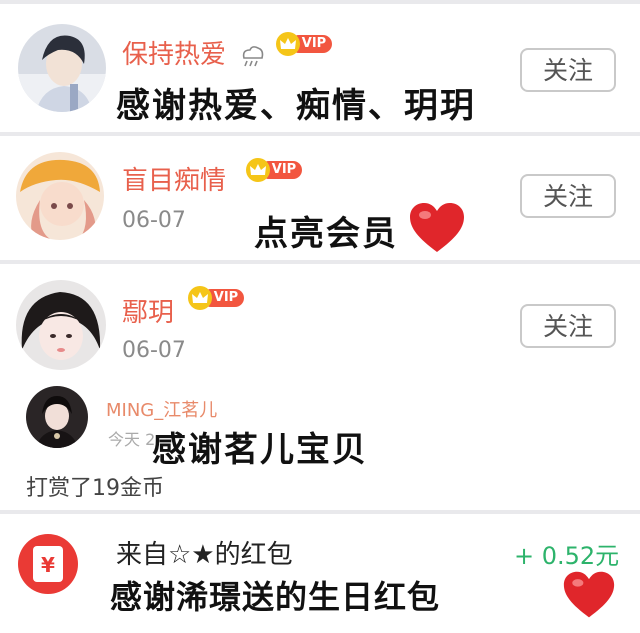 The width and height of the screenshot is (640, 633). I want to click on red-packet-icon: ¥, so click(48, 564).